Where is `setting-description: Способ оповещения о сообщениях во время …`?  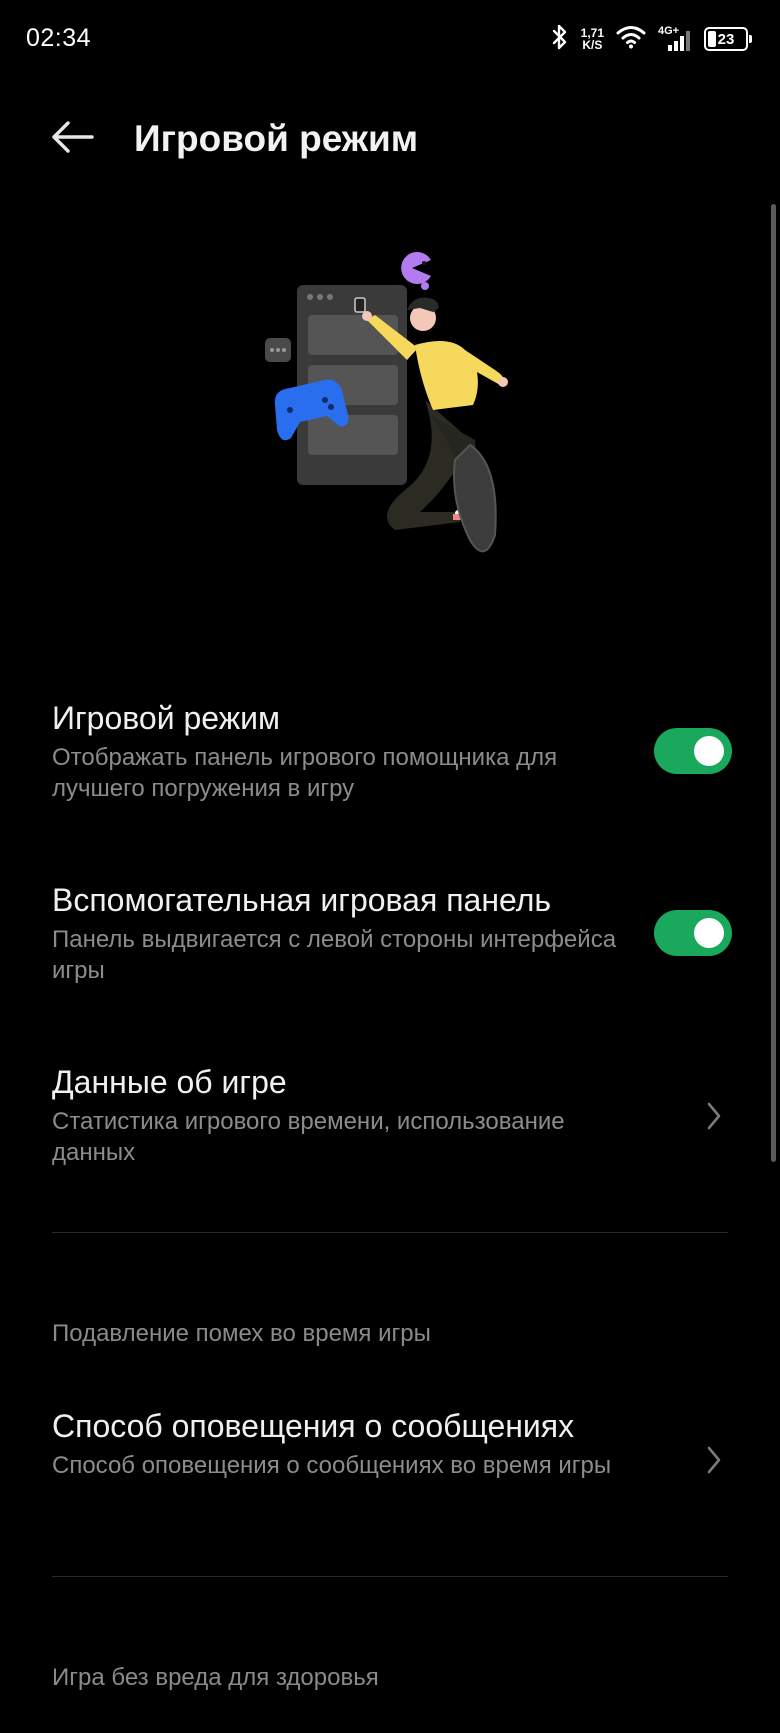
setting-description: Способ оповещения о сообщениях во время … is located at coordinates (332, 1465).